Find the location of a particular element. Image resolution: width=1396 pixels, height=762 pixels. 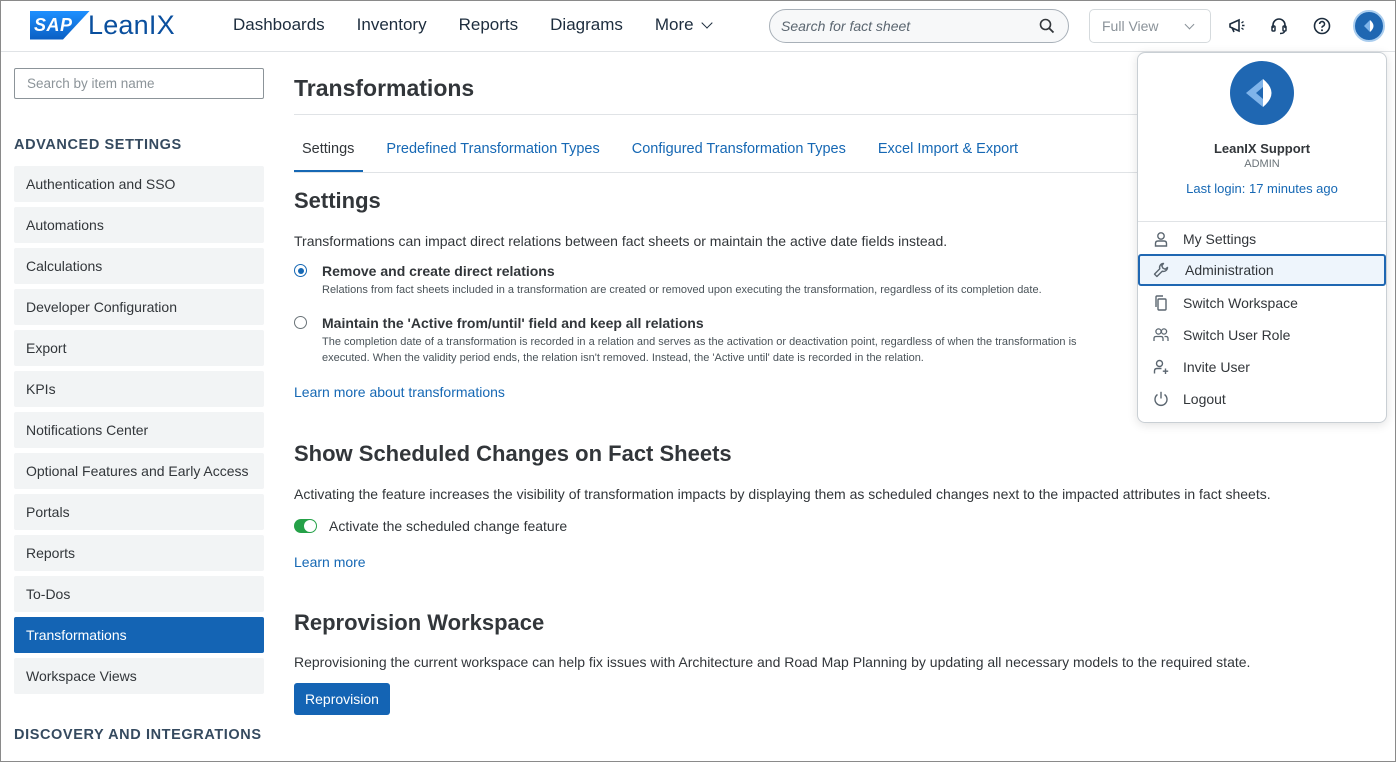

nav-dashboards: Dashboards is located at coordinates (279, 25).